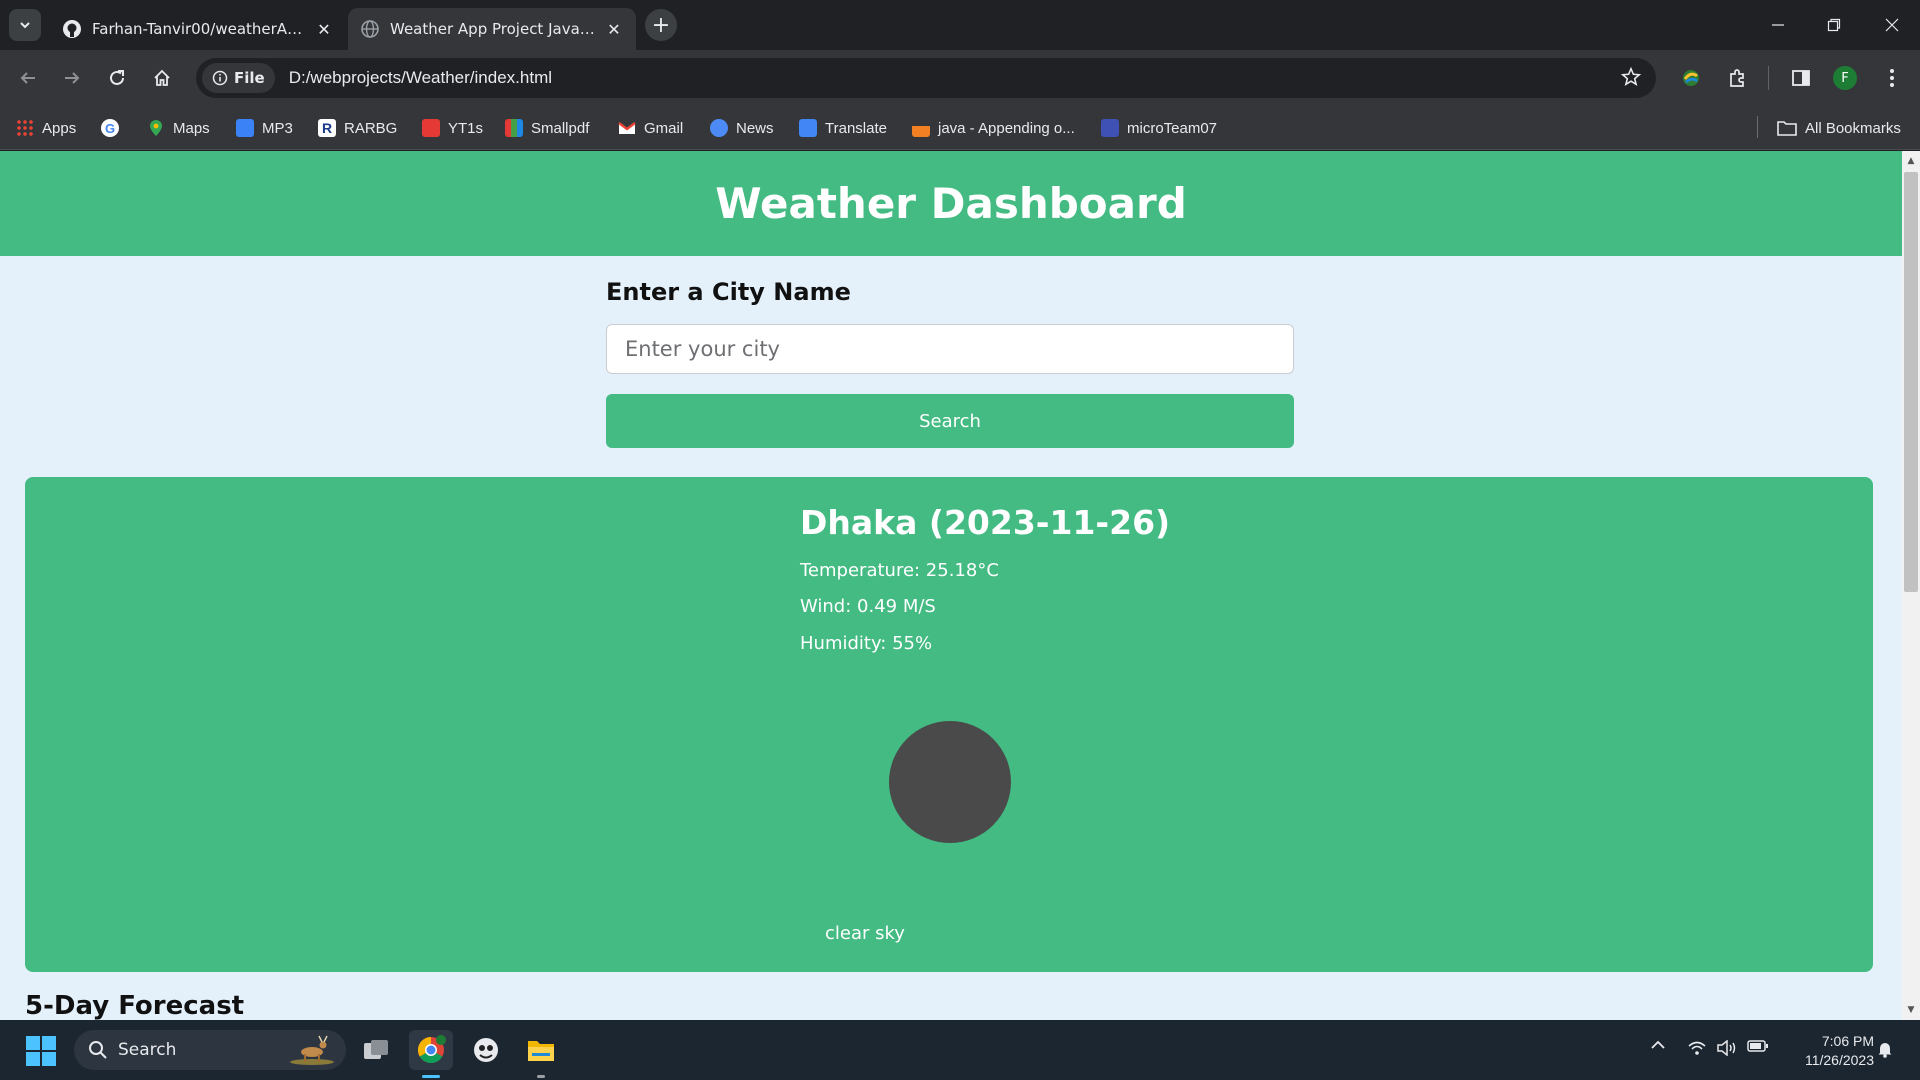 The height and width of the screenshot is (1080, 1920). What do you see at coordinates (866, 643) in the screenshot?
I see `humidity-text: Humidity: 55%` at bounding box center [866, 643].